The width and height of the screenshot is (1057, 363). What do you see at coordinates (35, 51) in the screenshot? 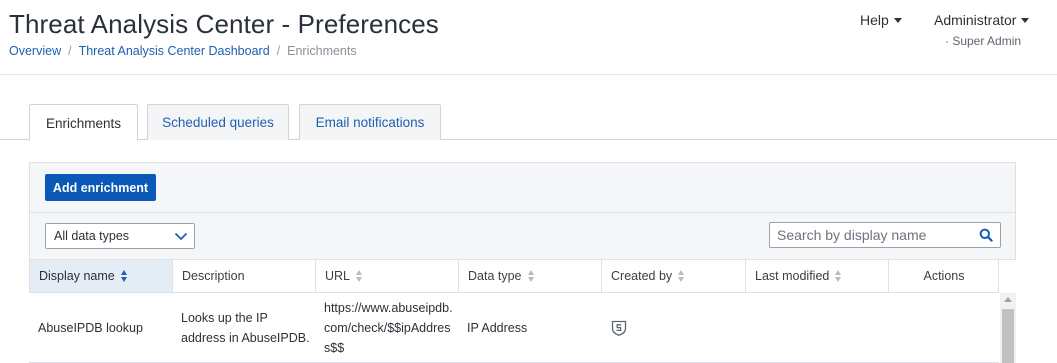
I see `breadcrumb-overview: Overview` at bounding box center [35, 51].